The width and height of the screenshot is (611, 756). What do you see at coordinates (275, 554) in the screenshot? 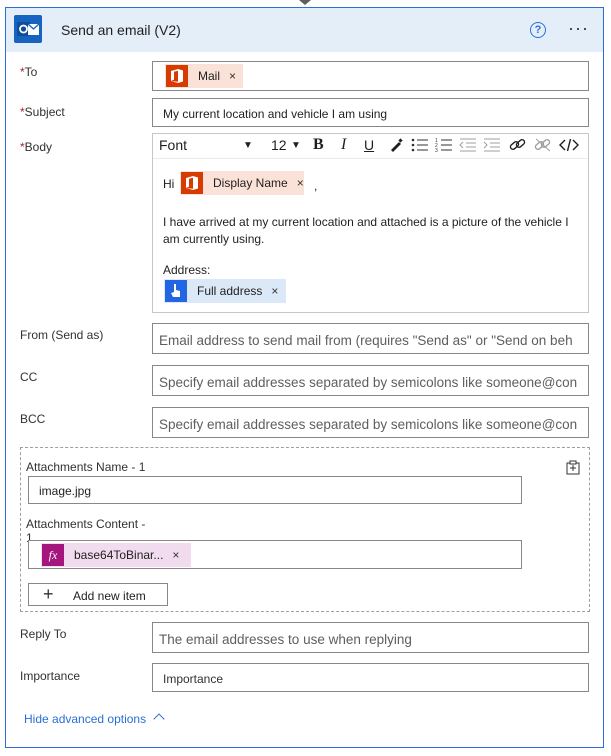
I see `attachments-content-input: fx base64ToBinar... ×` at bounding box center [275, 554].